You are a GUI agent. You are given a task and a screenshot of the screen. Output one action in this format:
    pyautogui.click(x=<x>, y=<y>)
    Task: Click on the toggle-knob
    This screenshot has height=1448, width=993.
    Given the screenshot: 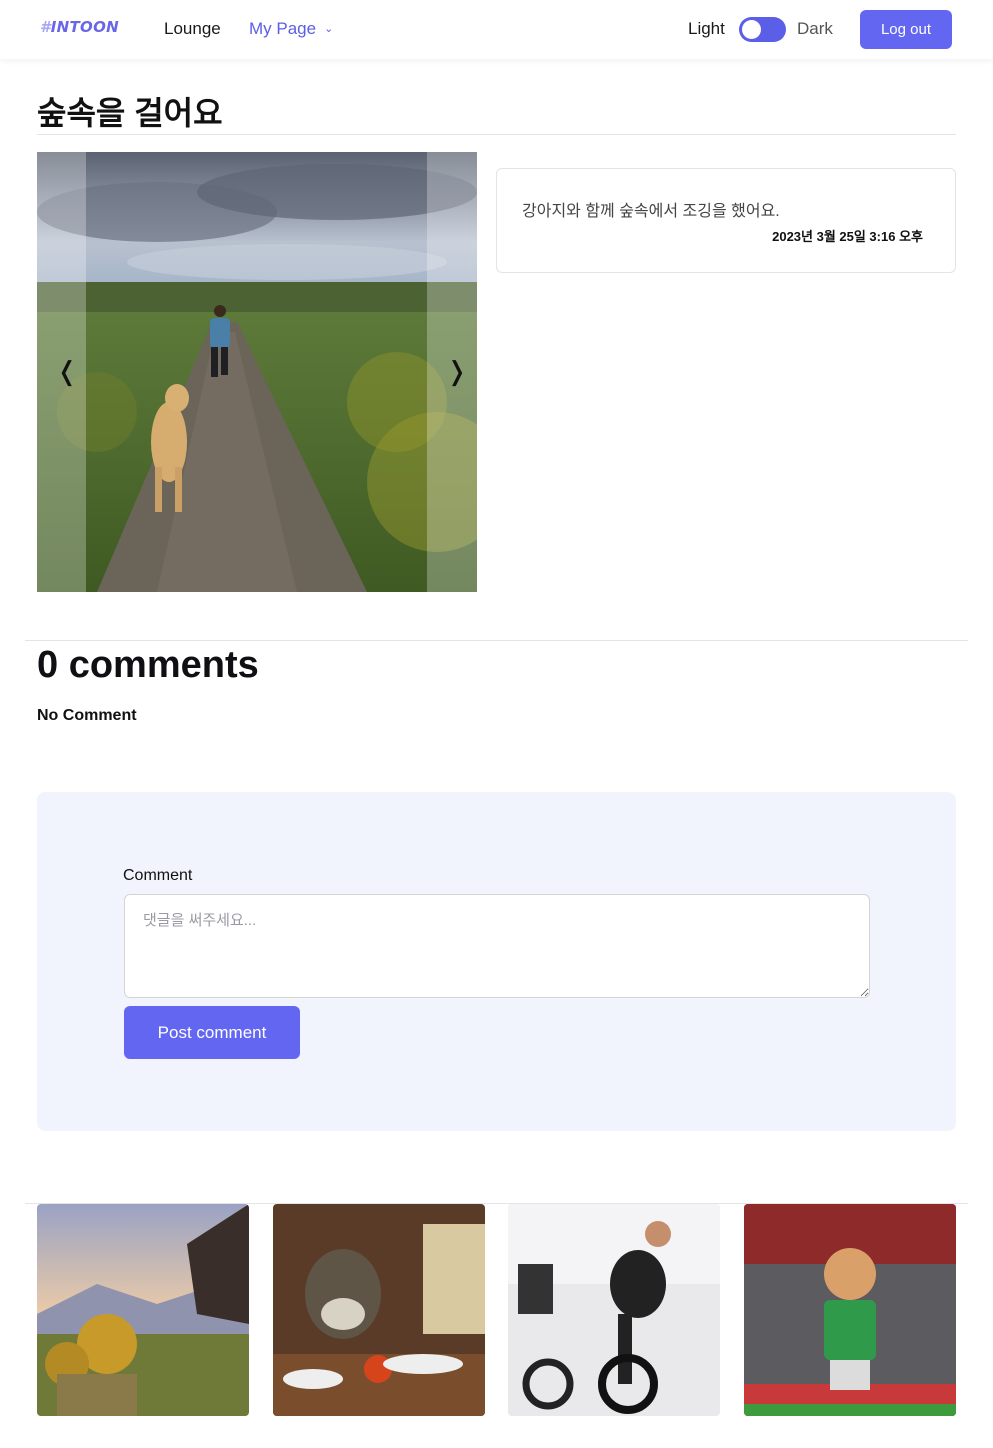 What is the action you would take?
    pyautogui.click(x=751, y=29)
    